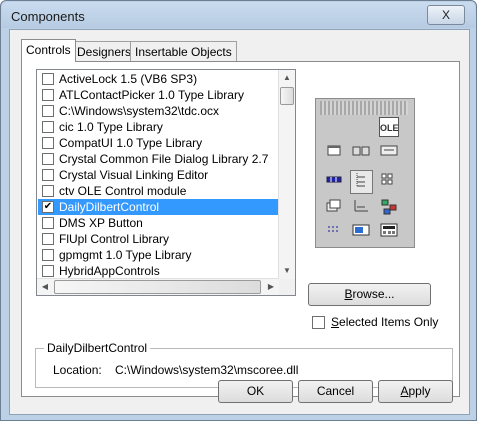 Image resolution: width=479 pixels, height=423 pixels. I want to click on apply-button: Apply, so click(415, 391).